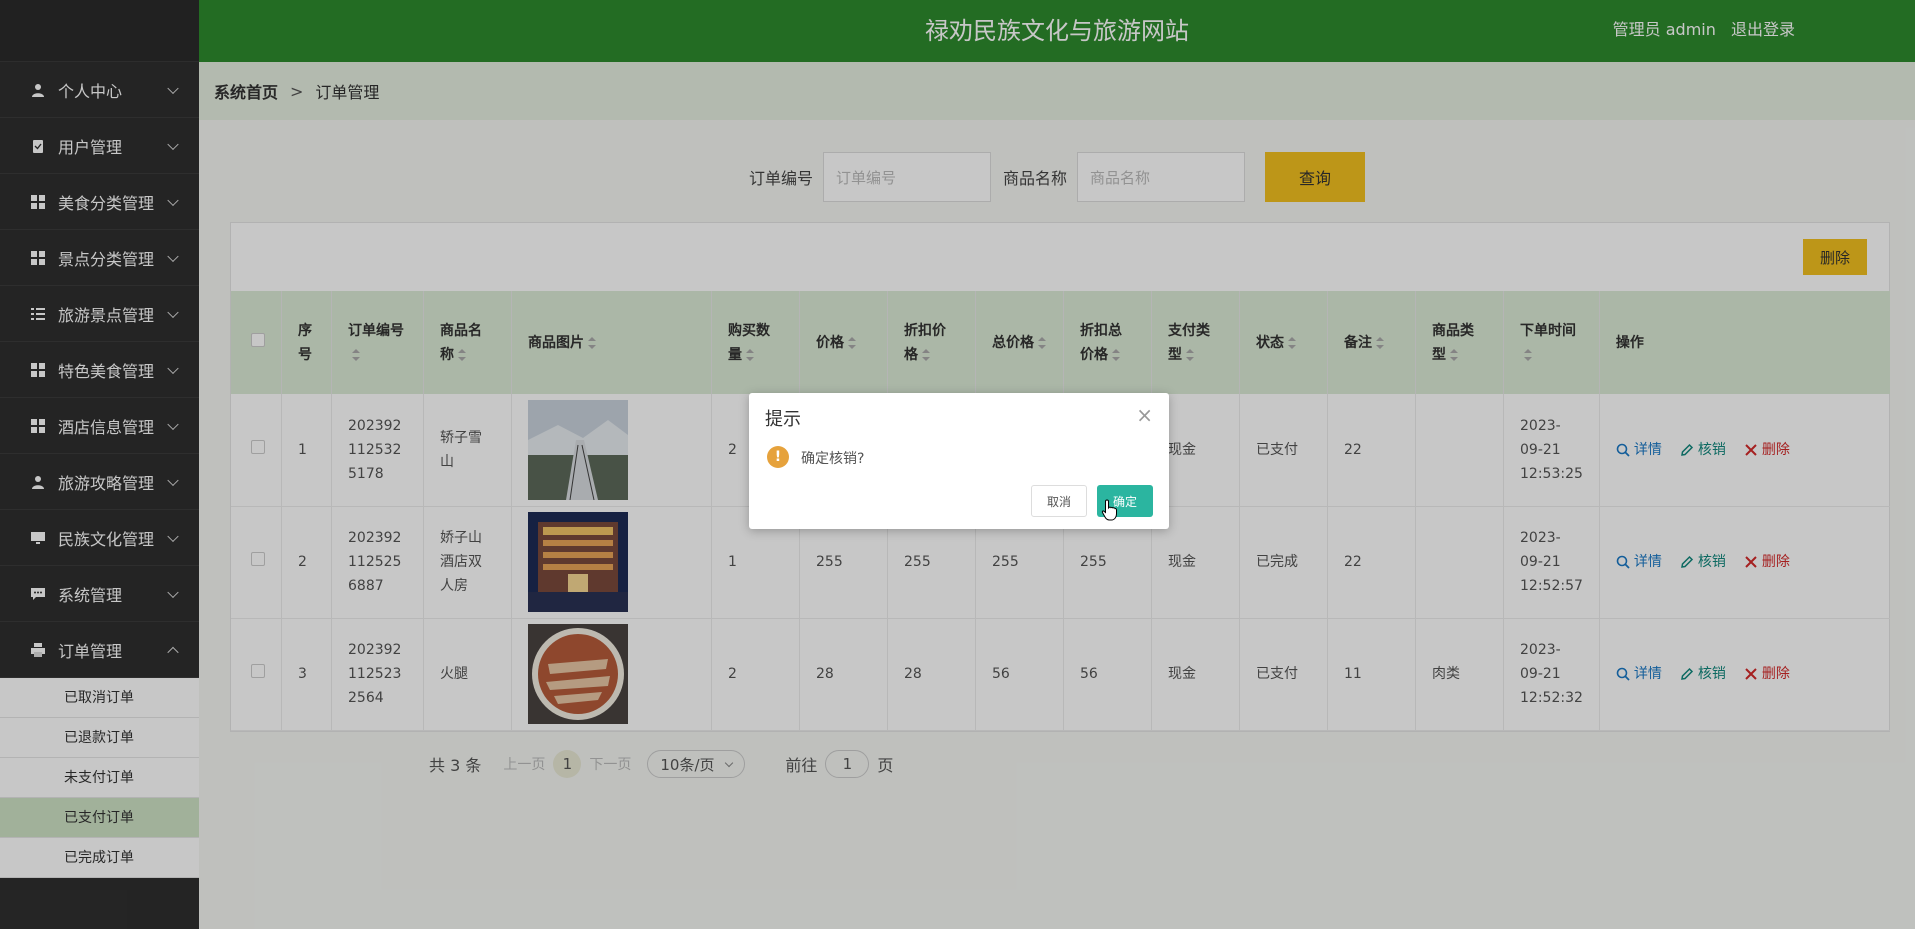 Image resolution: width=1915 pixels, height=929 pixels. What do you see at coordinates (833, 459) in the screenshot?
I see `dialog-message: 确定核销?` at bounding box center [833, 459].